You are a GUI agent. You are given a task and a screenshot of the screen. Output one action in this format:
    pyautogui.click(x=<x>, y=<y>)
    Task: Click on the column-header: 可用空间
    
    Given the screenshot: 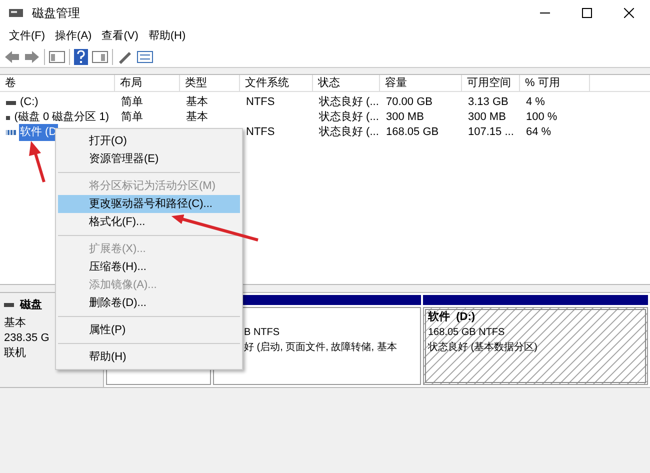 What is the action you would take?
    pyautogui.click(x=491, y=83)
    